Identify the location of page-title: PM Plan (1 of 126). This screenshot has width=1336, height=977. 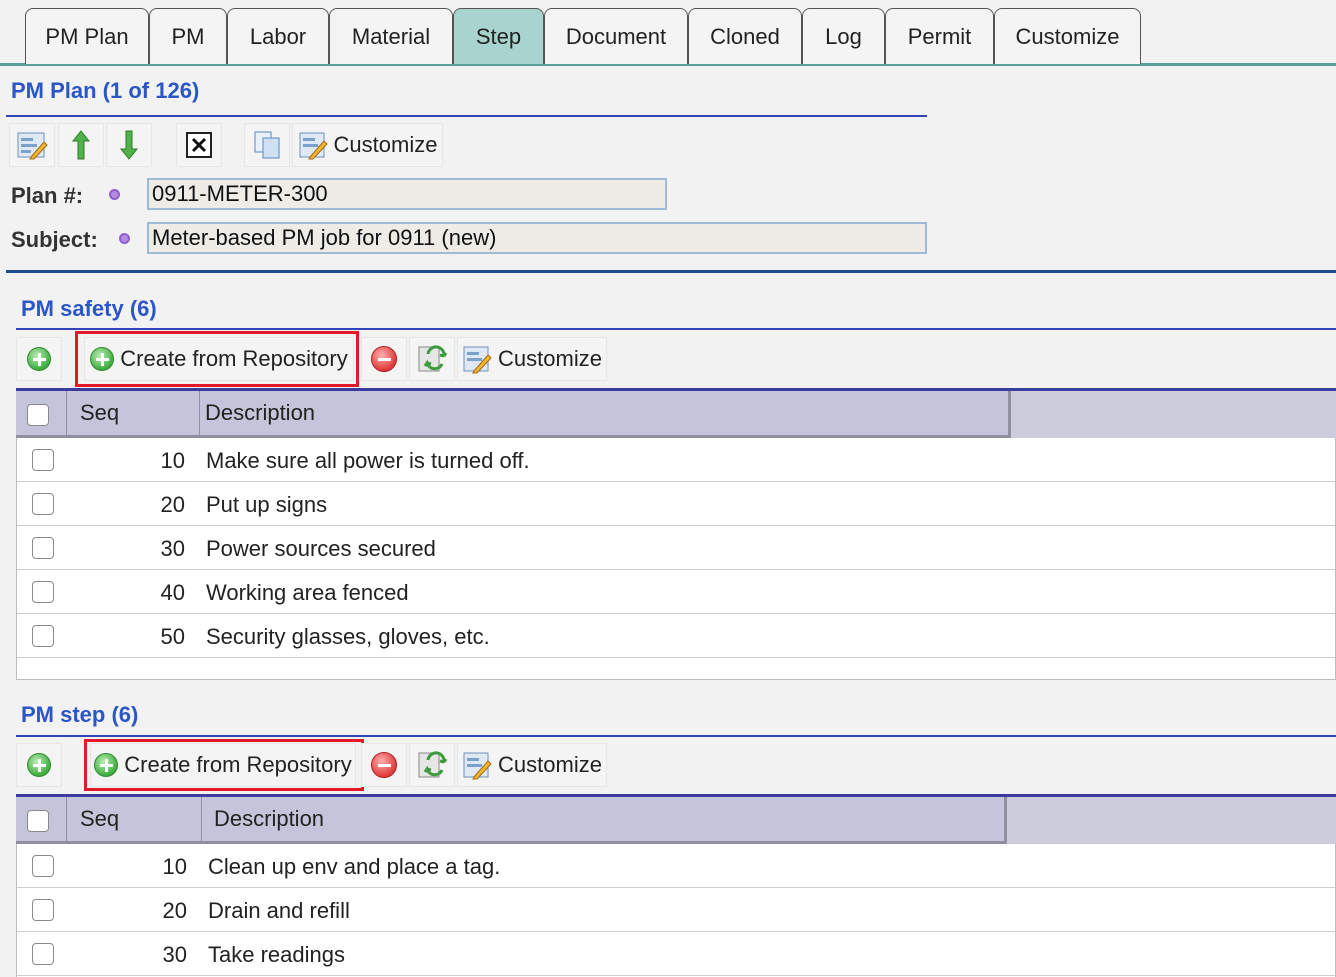
(105, 90).